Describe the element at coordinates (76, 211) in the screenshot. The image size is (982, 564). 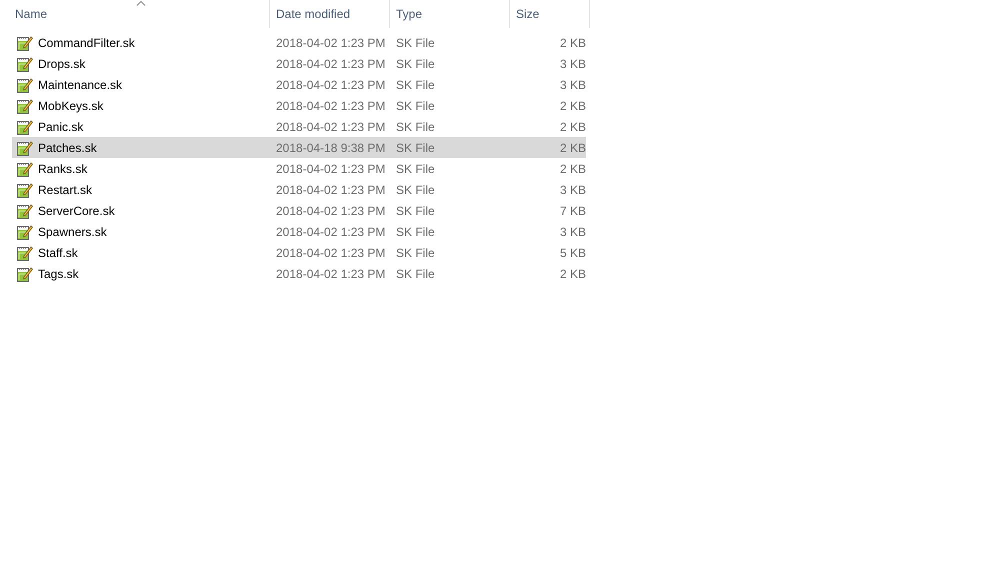
I see `file-name: ServerCore.sk` at that location.